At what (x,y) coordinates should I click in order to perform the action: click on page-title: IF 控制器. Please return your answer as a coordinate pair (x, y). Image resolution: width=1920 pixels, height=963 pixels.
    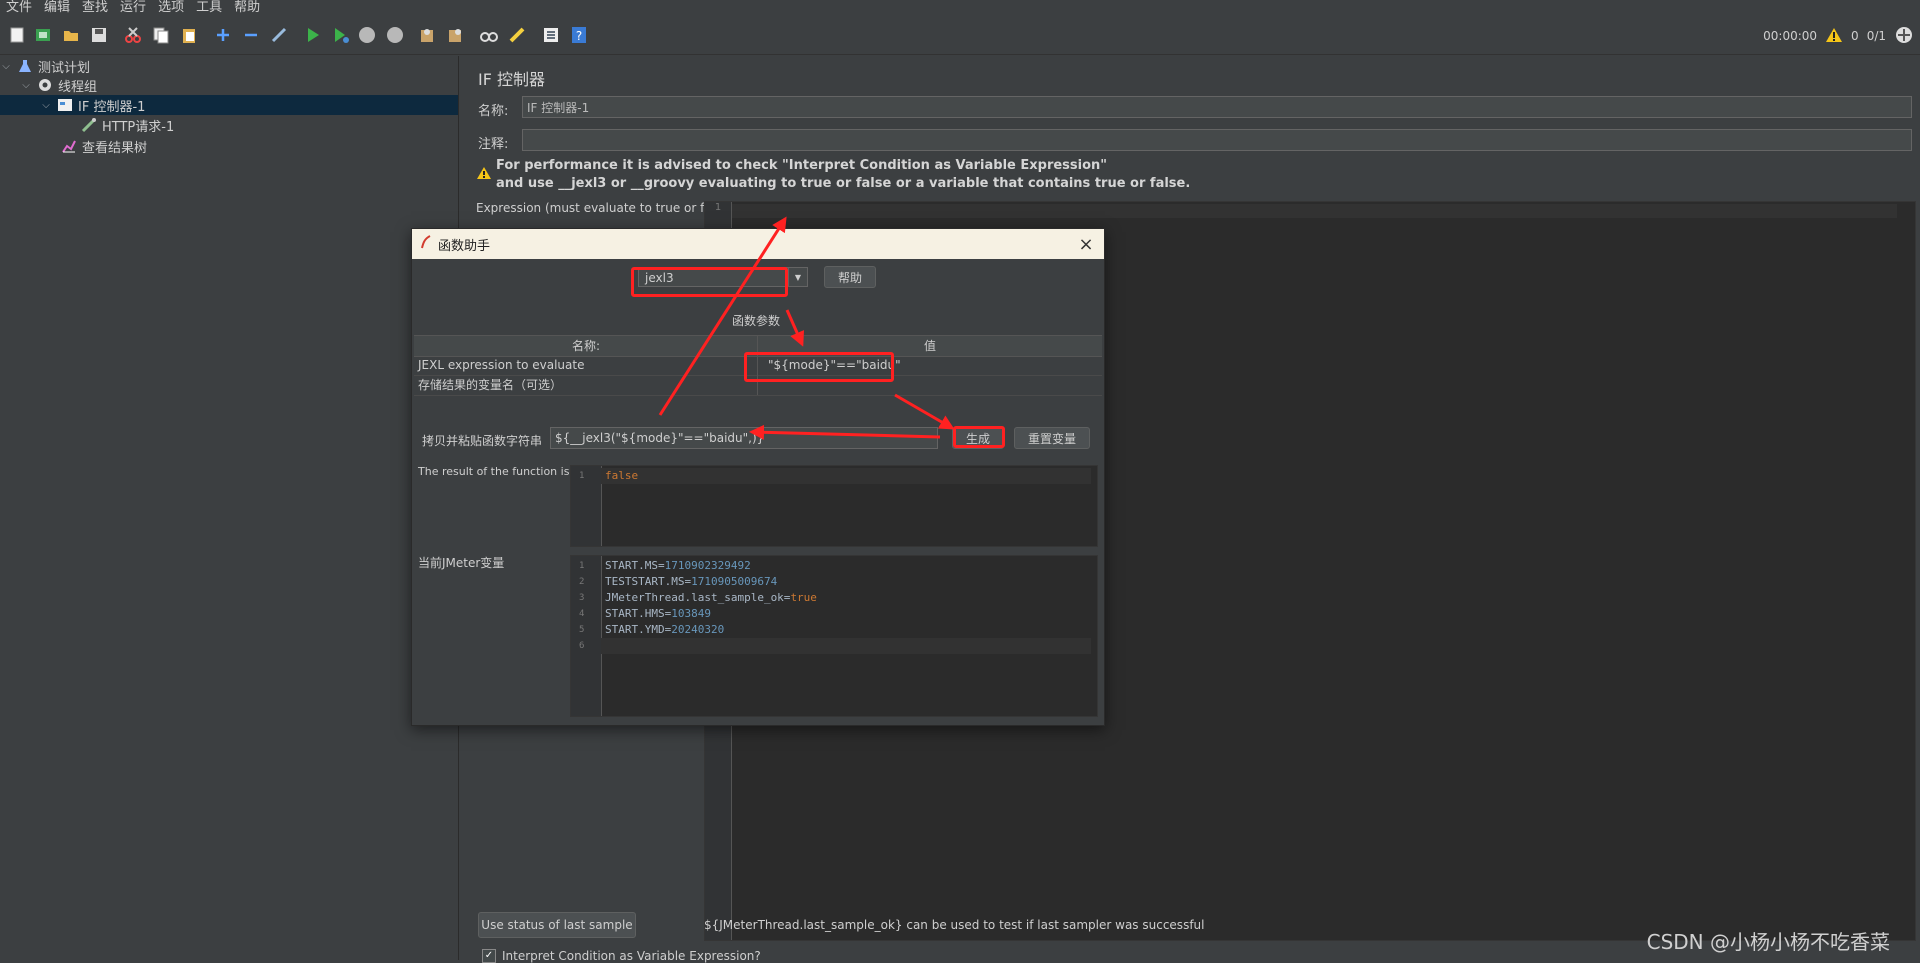
    Looking at the image, I should click on (512, 79).